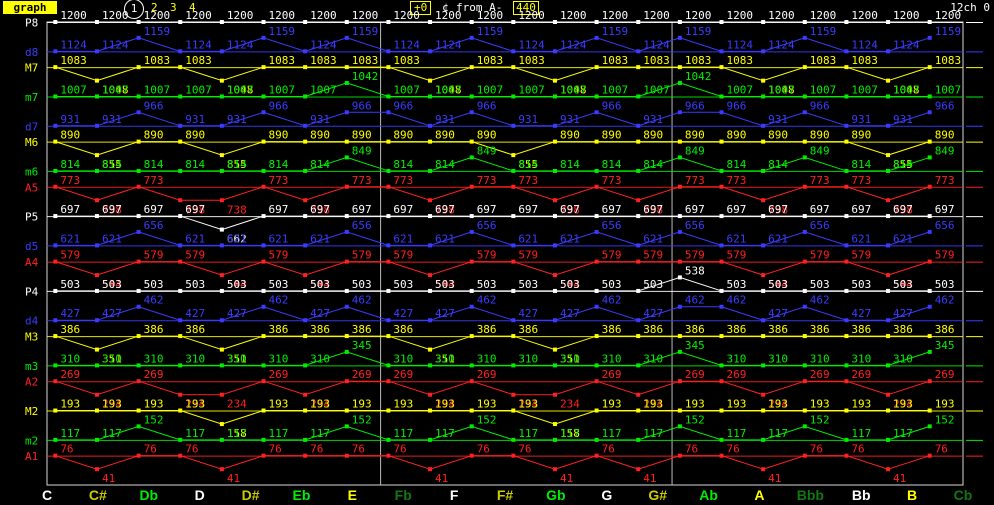 This screenshot has width=994, height=505. Describe the element at coordinates (487, 300) in the screenshot. I see `interval-value: 462` at that location.